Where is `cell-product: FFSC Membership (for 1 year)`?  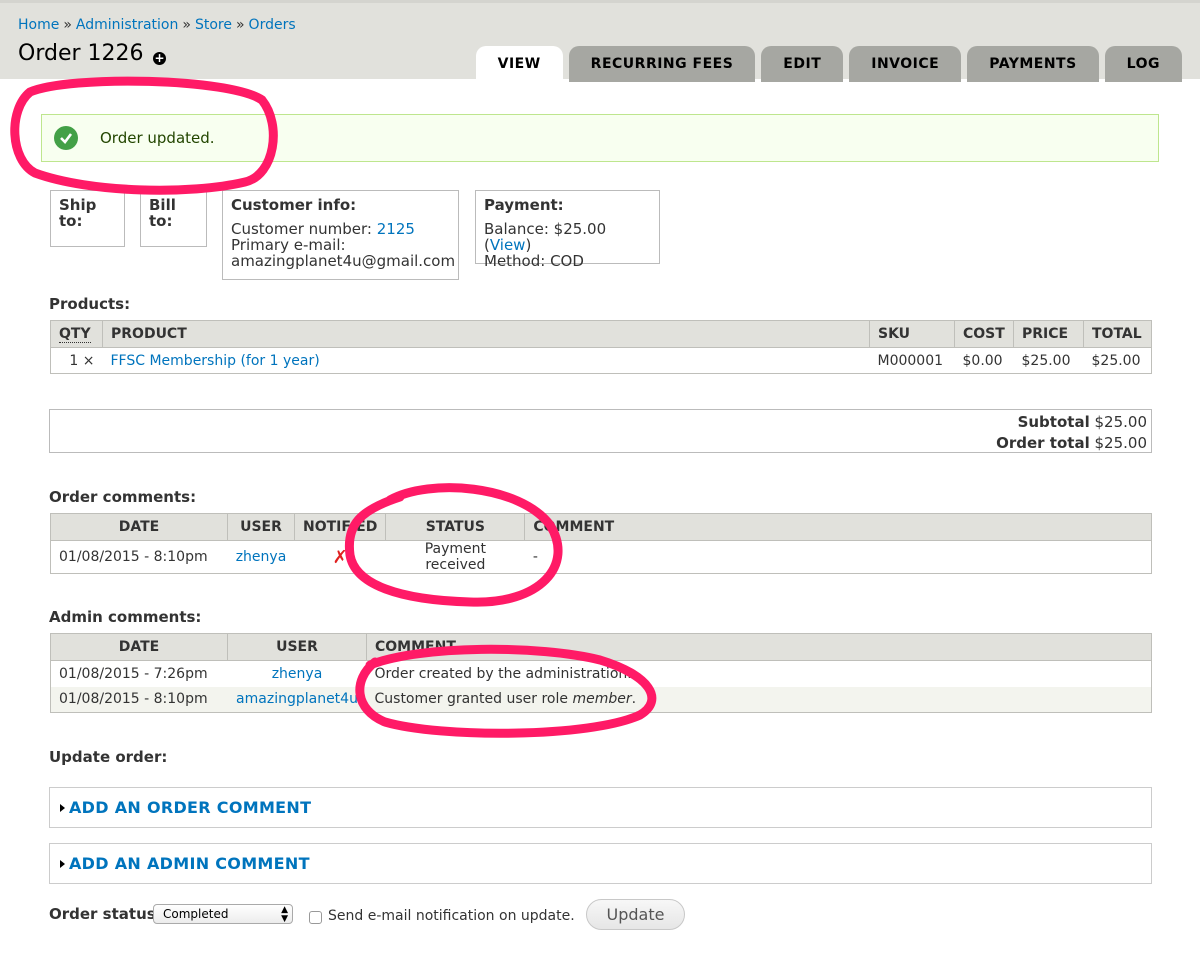
cell-product: FFSC Membership (for 1 year) is located at coordinates (486, 361).